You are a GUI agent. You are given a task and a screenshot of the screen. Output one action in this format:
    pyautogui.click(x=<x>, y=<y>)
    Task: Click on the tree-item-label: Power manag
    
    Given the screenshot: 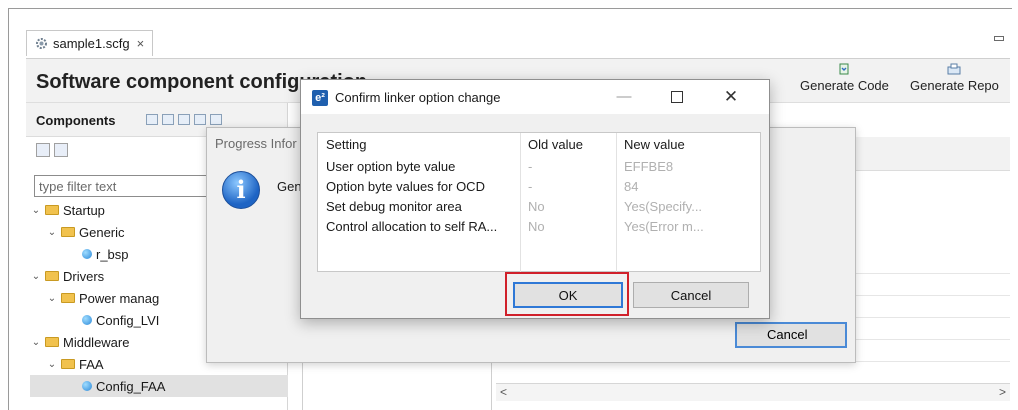 What is the action you would take?
    pyautogui.click(x=119, y=298)
    